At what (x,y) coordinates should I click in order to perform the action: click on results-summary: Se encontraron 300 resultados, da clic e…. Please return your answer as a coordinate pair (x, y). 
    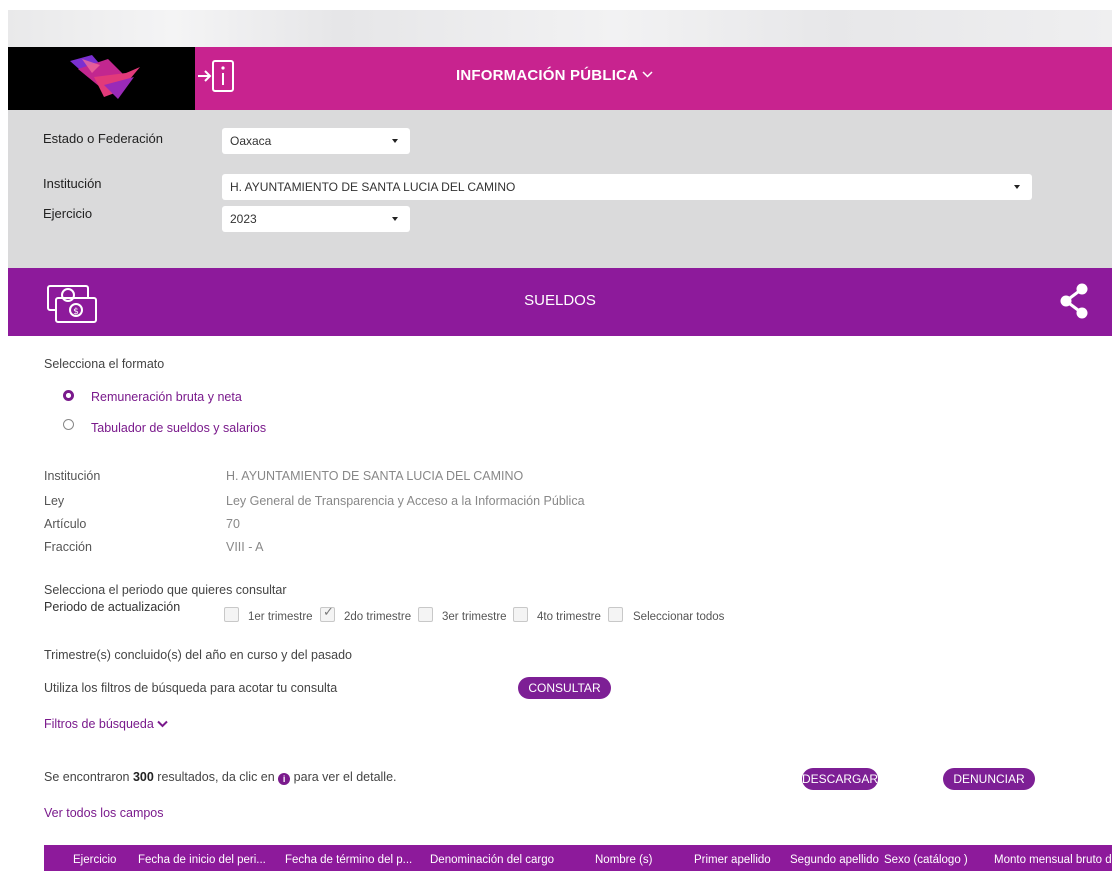
    Looking at the image, I should click on (220, 777).